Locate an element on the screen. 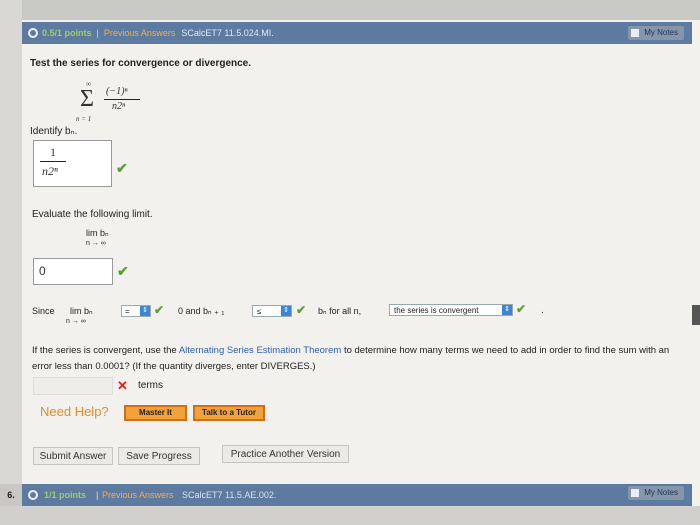 The height and width of the screenshot is (525, 700). select-value: the series is convergent is located at coordinates (436, 310).